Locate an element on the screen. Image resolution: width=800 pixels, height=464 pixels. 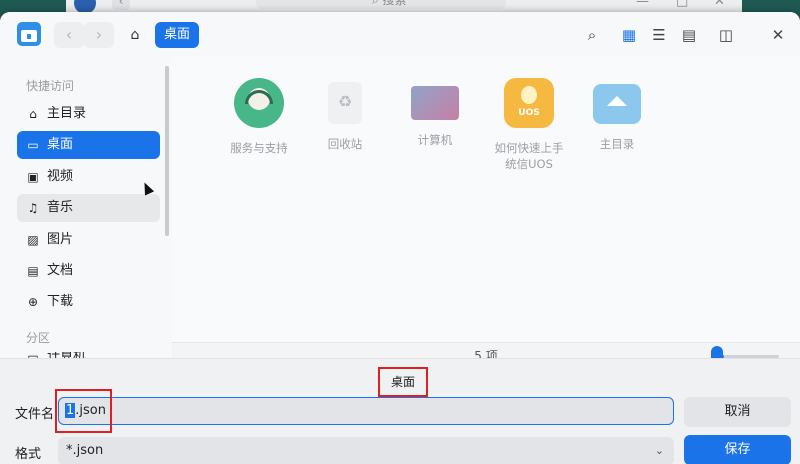
file-name: 计算机 is located at coordinates (435, 140).